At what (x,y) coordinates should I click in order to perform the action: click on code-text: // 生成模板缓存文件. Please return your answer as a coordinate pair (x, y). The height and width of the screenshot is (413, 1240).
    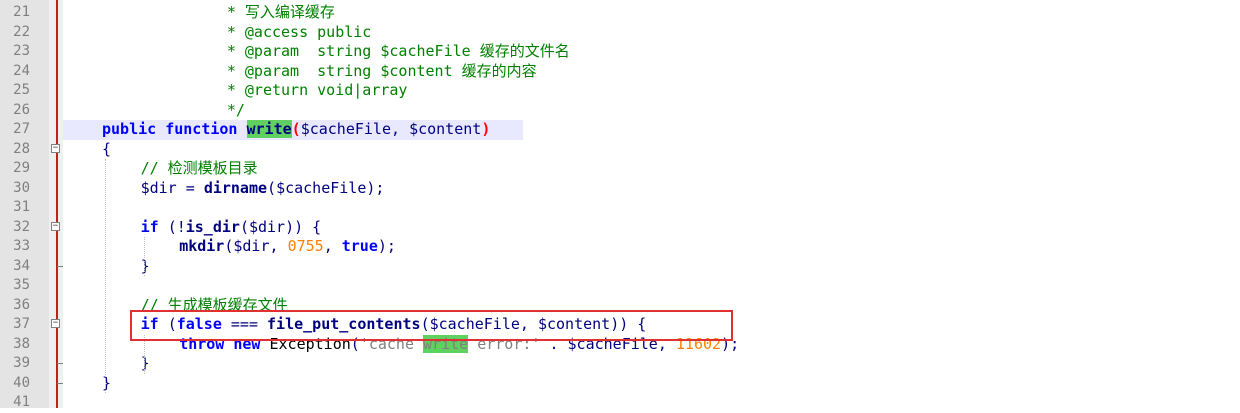
    Looking at the image, I should click on (214, 306).